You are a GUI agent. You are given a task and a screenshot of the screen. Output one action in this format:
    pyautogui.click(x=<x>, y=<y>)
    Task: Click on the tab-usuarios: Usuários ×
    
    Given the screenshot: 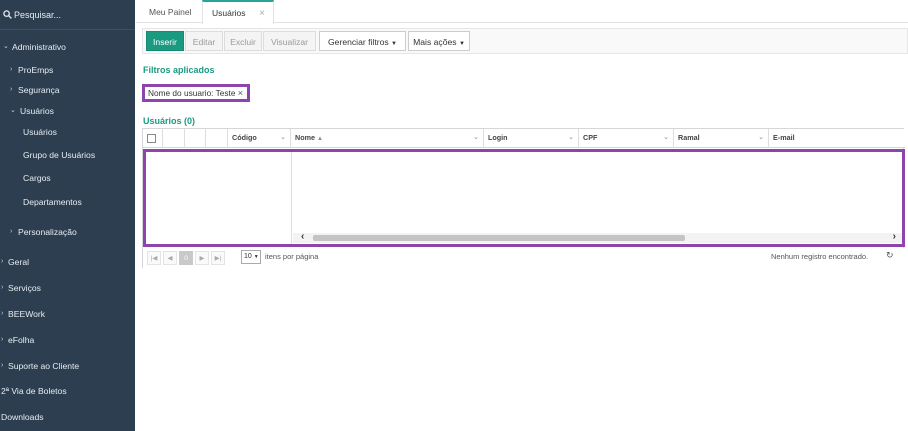 What is the action you would take?
    pyautogui.click(x=238, y=12)
    